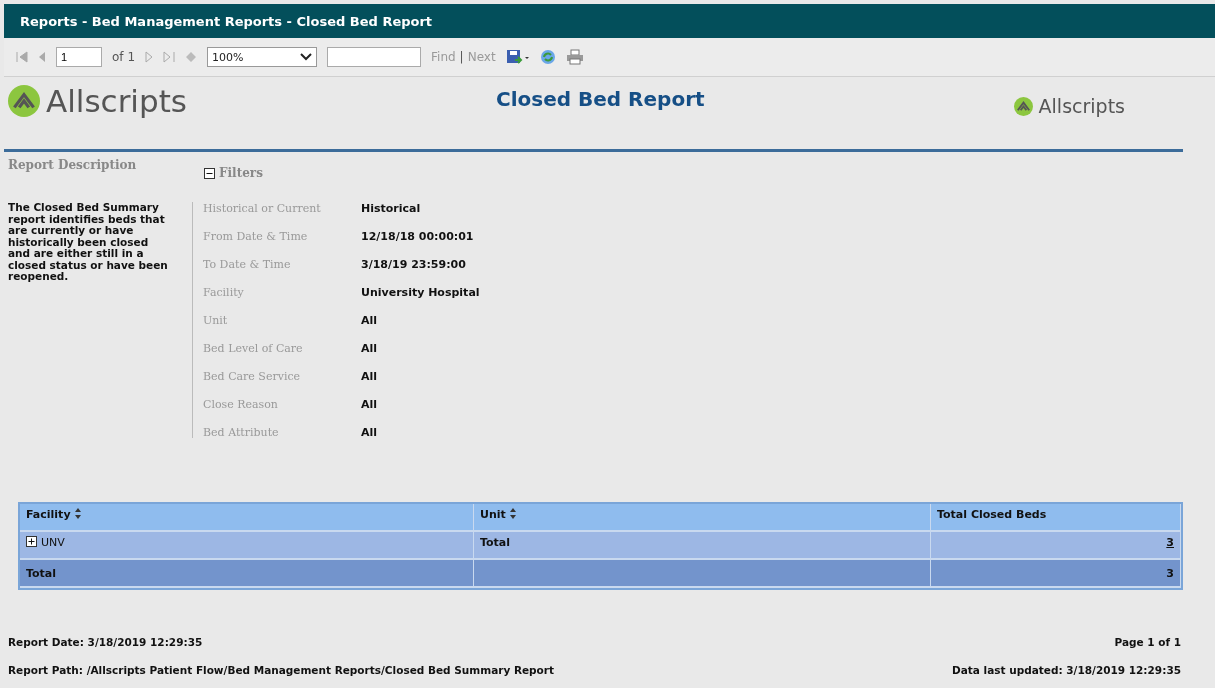 This screenshot has width=1215, height=688. Describe the element at coordinates (418, 237) in the screenshot. I see `filter-value: 12/18/18 00:00:01` at that location.